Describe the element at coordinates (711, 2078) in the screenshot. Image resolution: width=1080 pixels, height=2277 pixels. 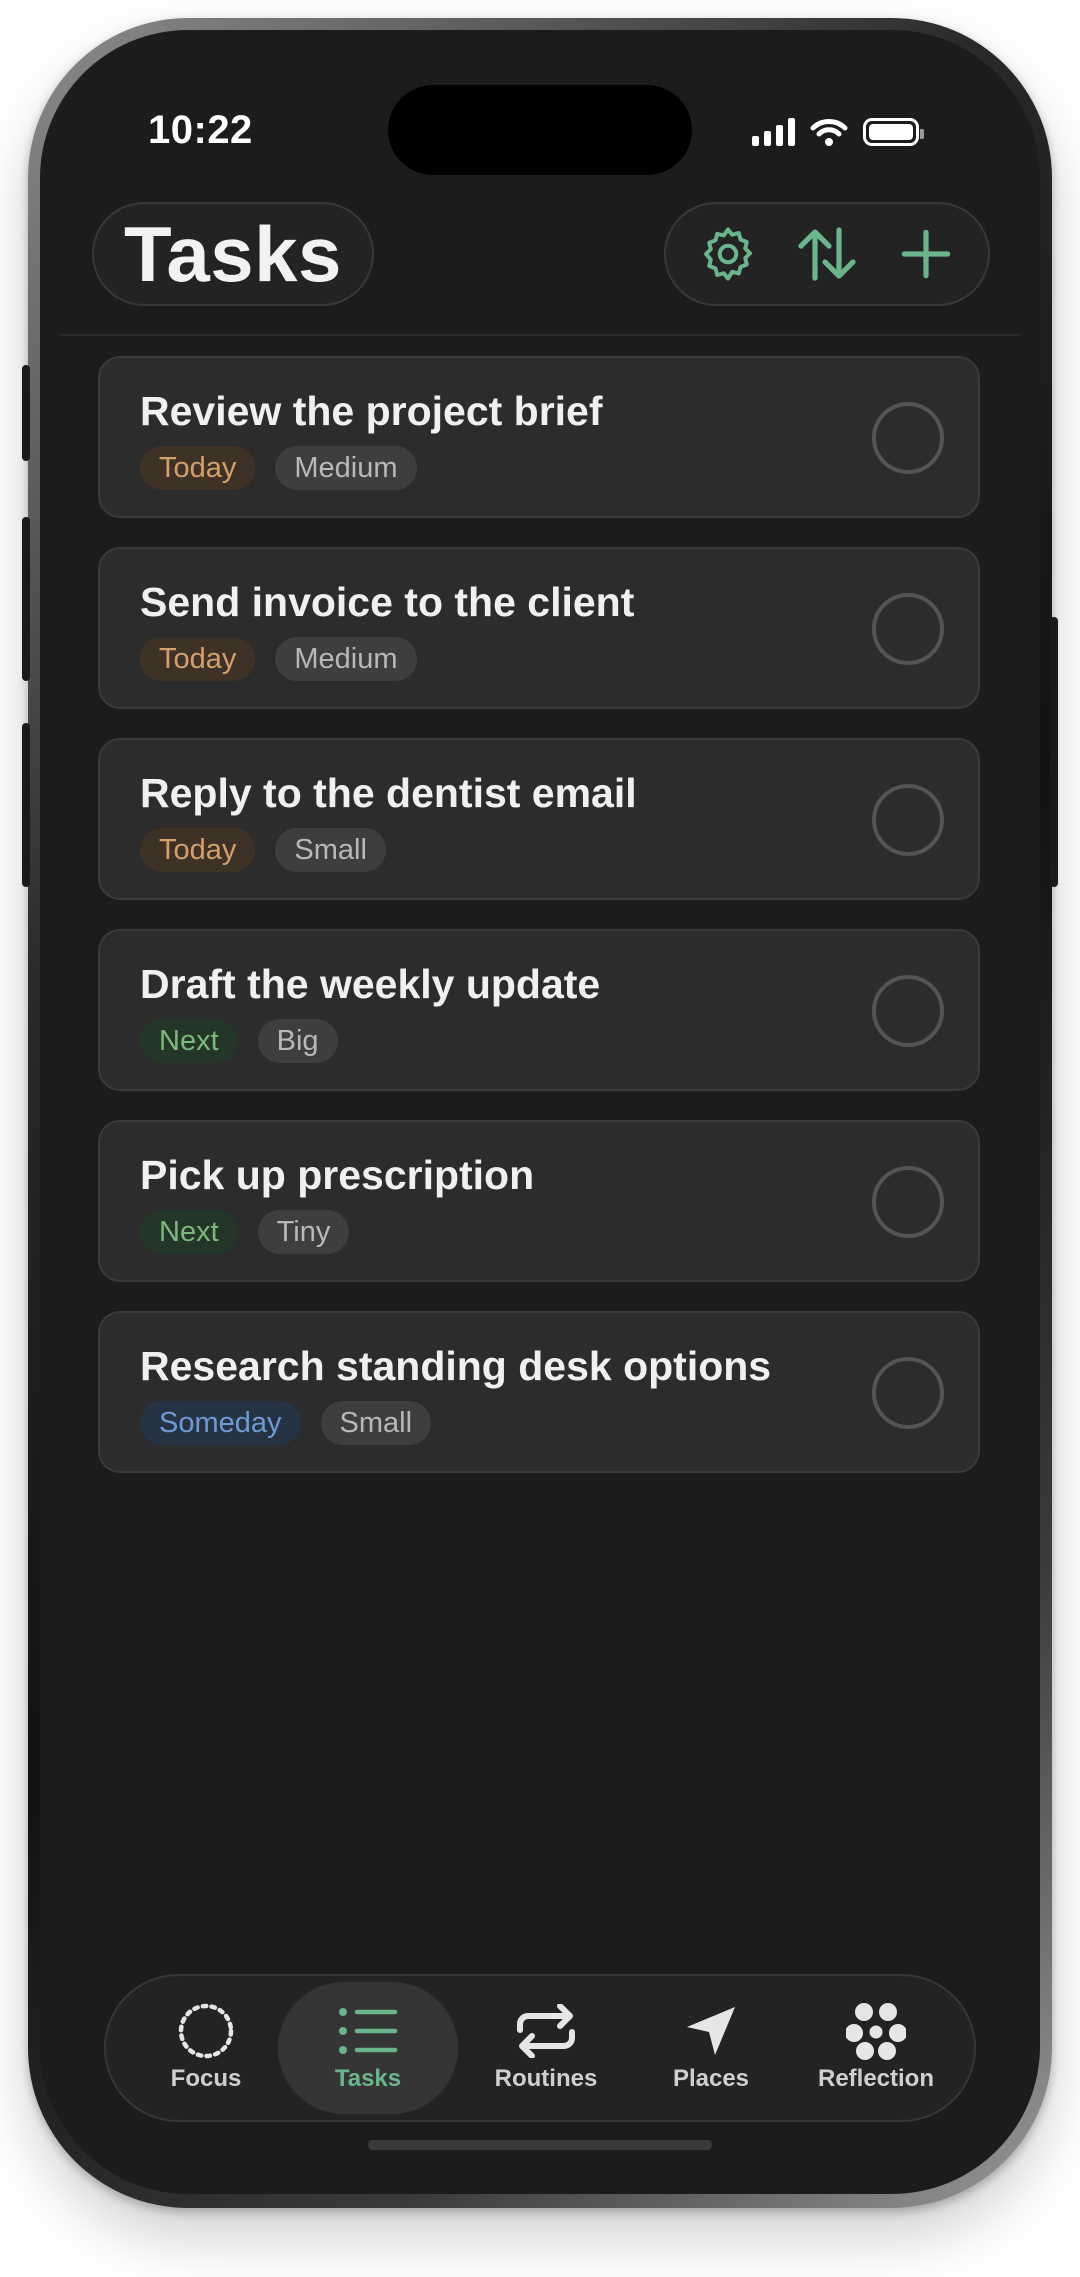
I see `tab-label: Places` at that location.